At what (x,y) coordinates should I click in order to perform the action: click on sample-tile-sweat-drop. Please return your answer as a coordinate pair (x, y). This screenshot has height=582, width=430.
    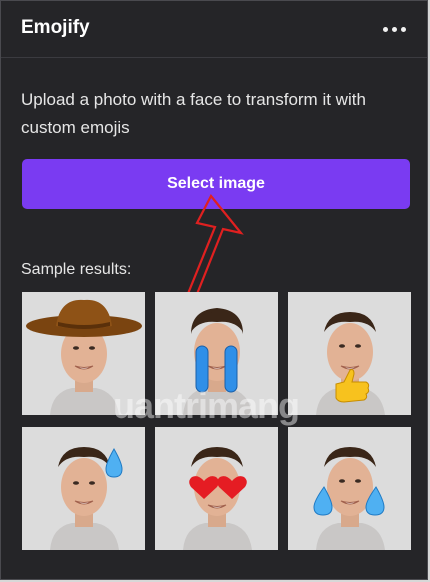
    Looking at the image, I should click on (83, 488).